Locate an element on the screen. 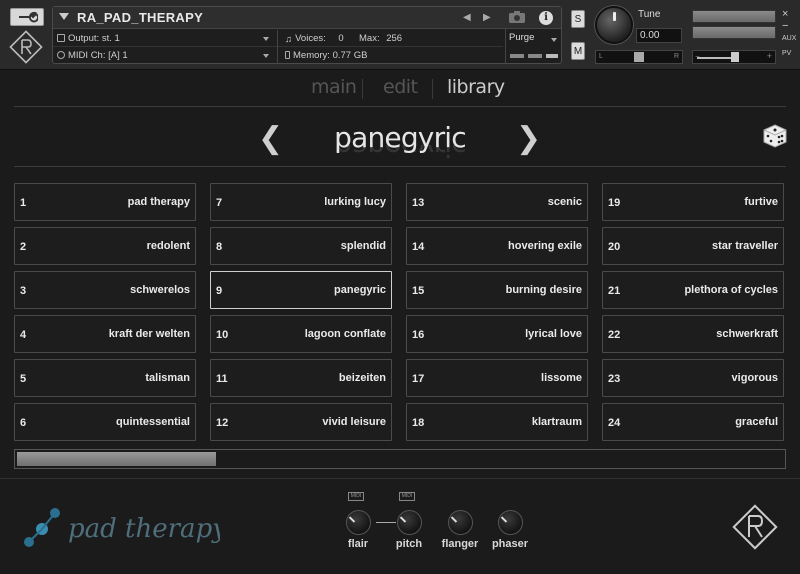  preset-number: 9 is located at coordinates (219, 291).